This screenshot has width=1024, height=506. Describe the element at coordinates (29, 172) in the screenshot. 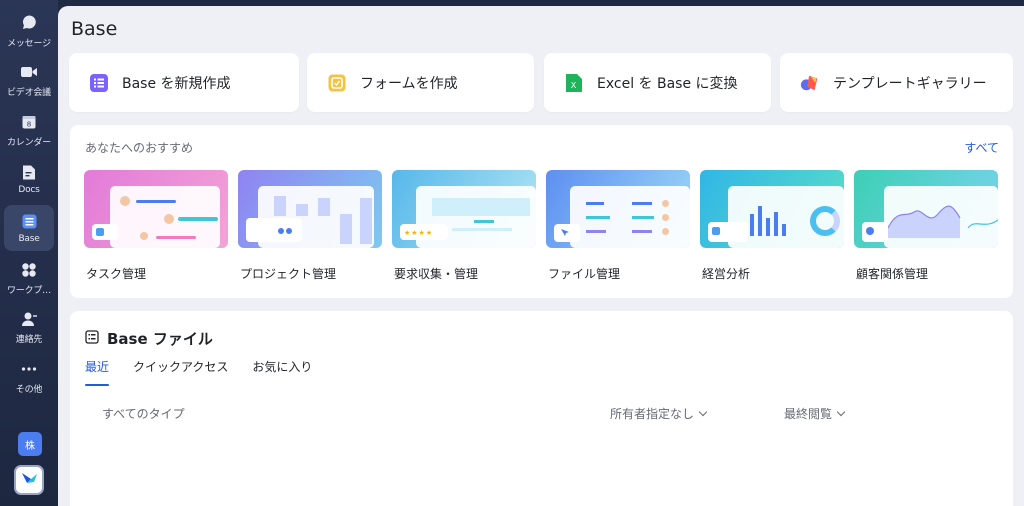

I see `docs-icon` at that location.